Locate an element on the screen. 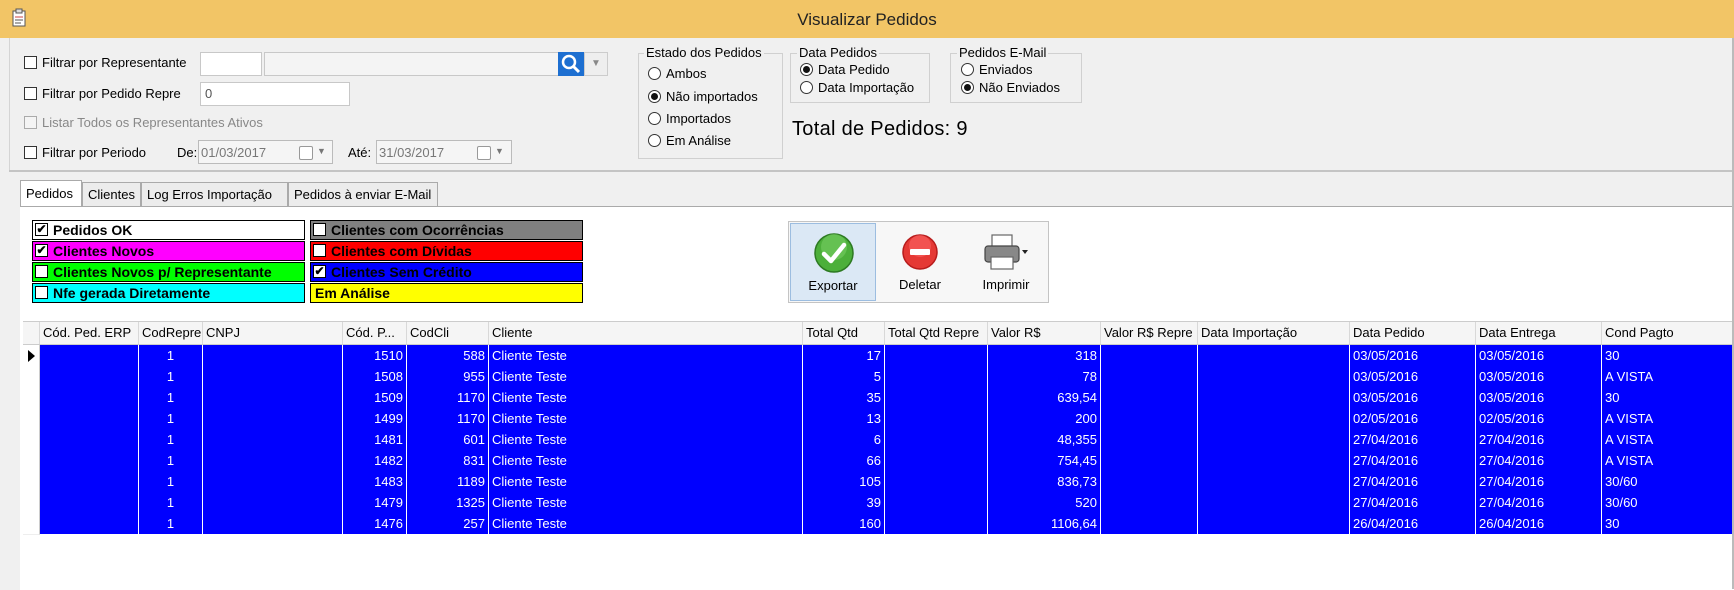 The width and height of the screenshot is (1734, 590). col-header-cond-pagto: Cond Pagto is located at coordinates (1668, 333).